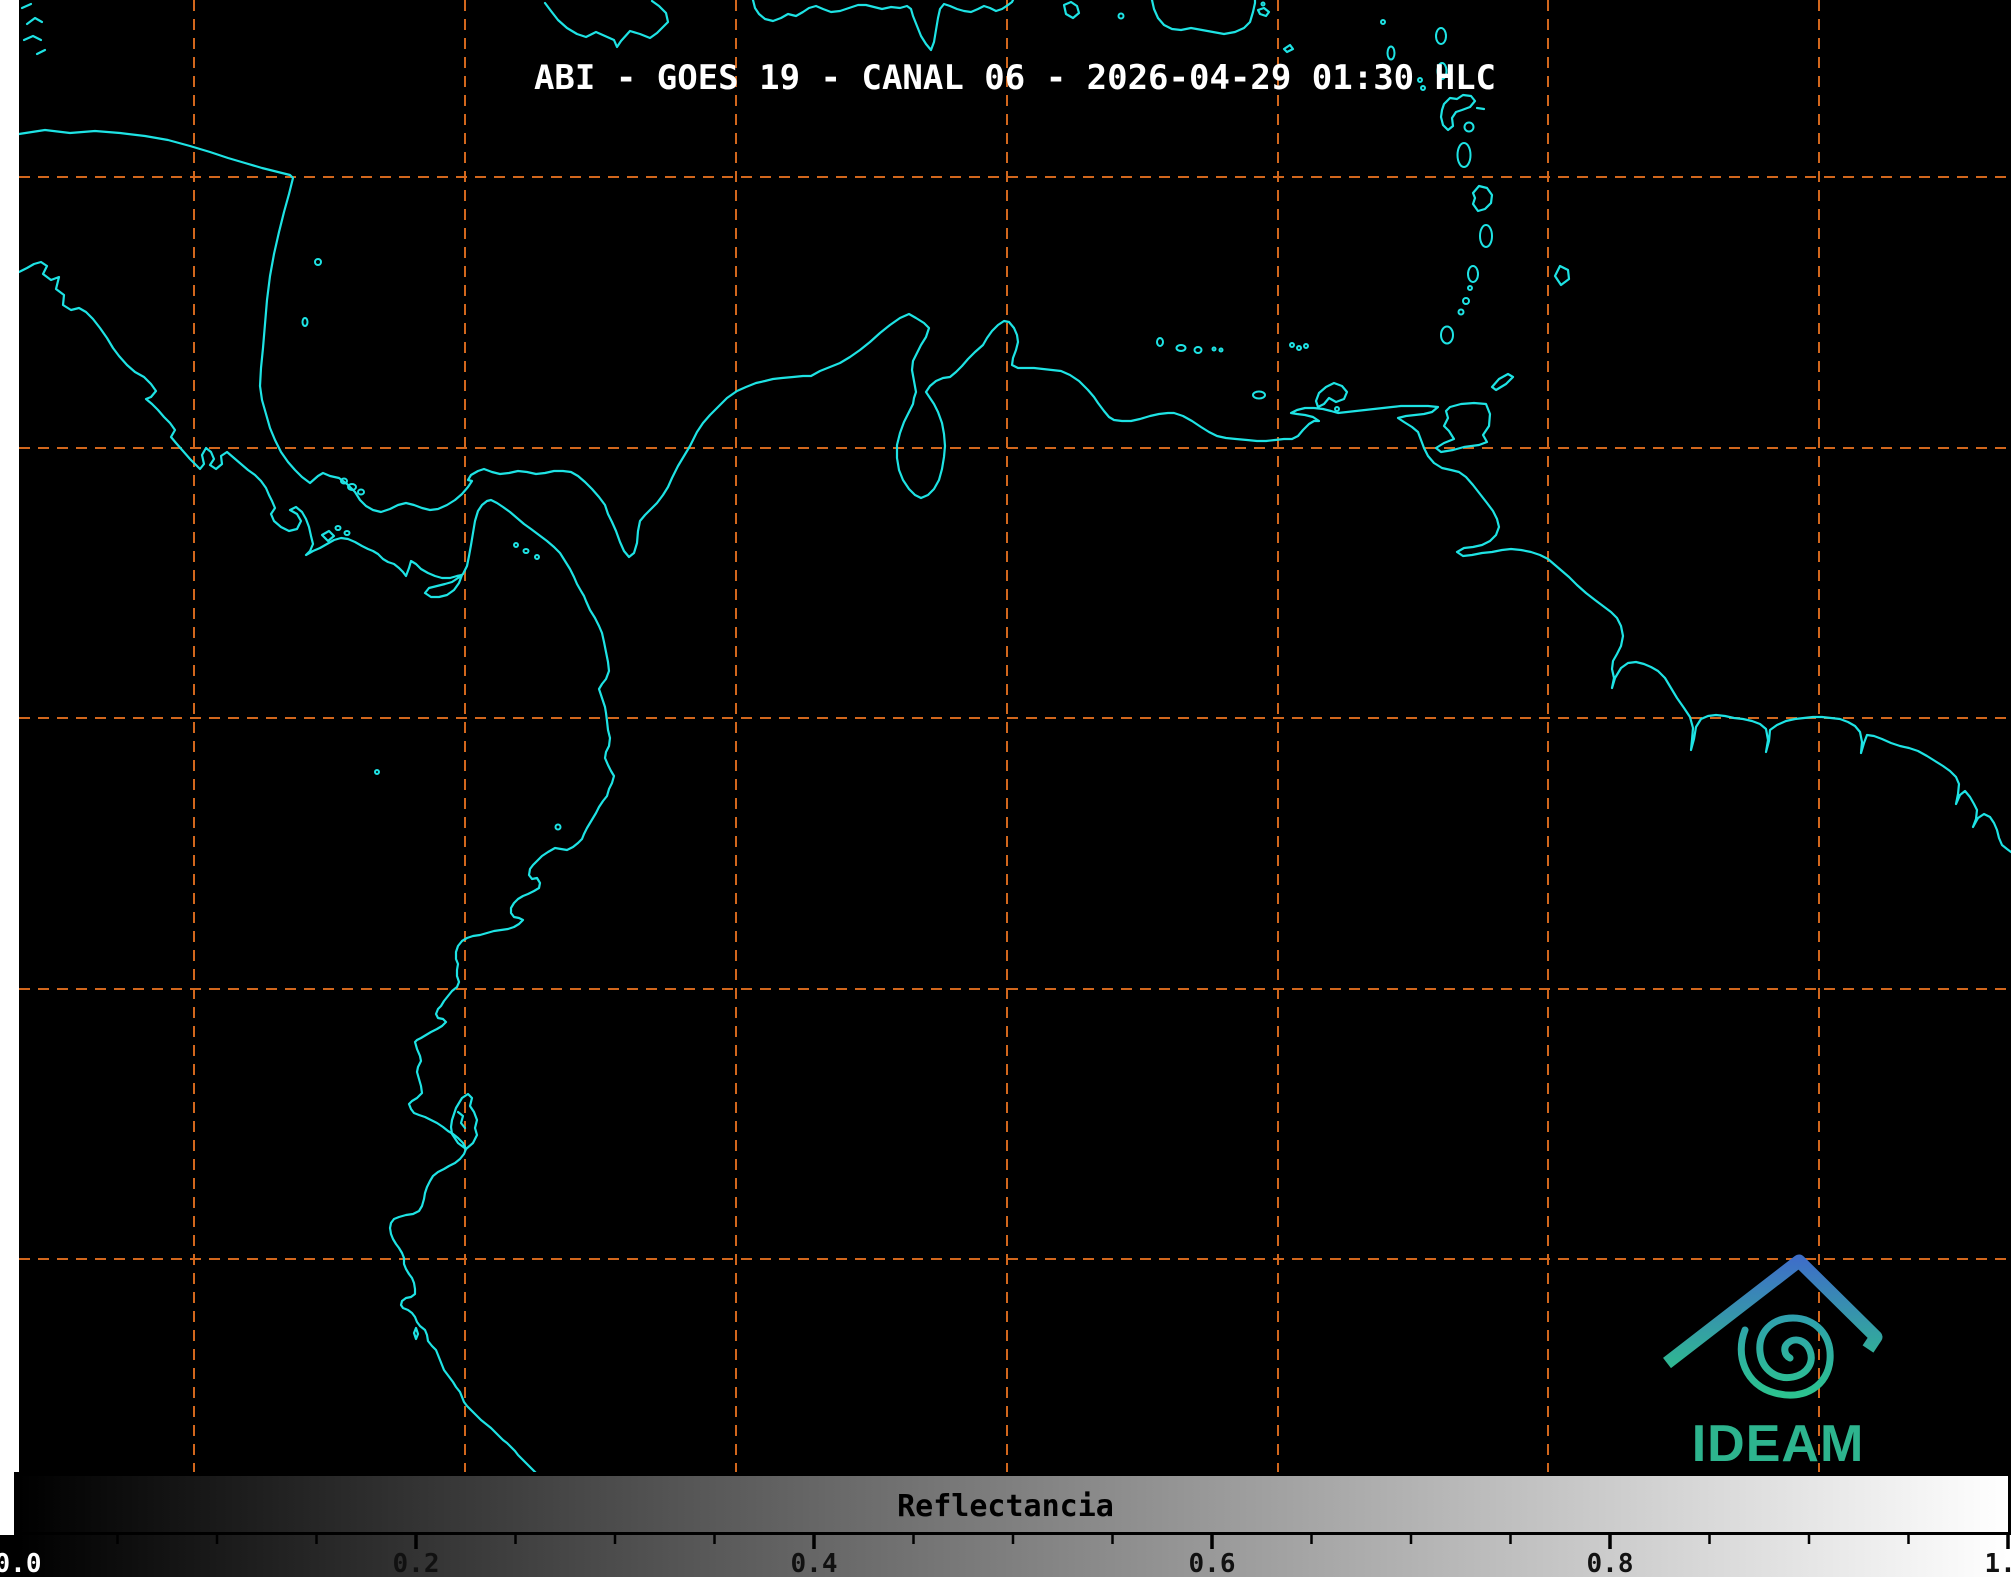  What do you see at coordinates (20, 1563) in the screenshot?
I see `colorbar-tick-label: 0.0` at bounding box center [20, 1563].